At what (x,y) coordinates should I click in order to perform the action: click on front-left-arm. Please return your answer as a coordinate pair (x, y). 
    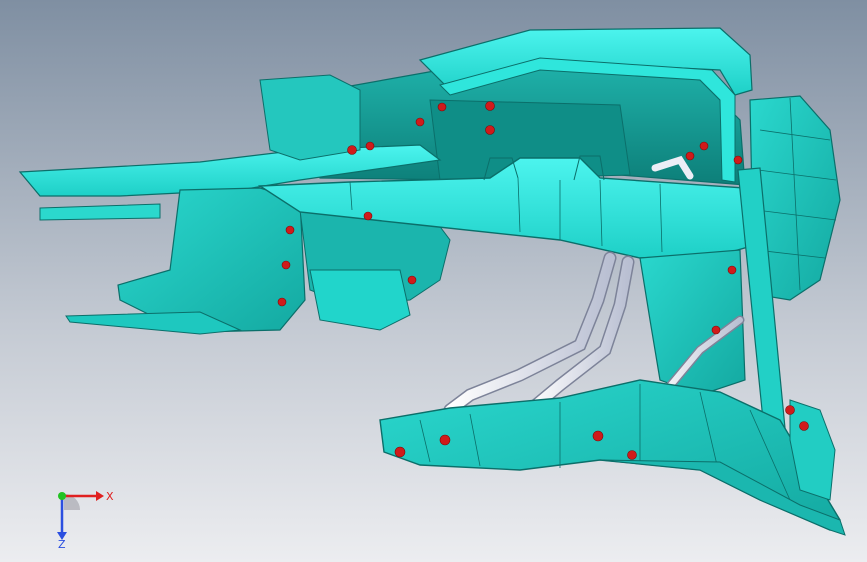
    Looking at the image, I should click on (100, 212).